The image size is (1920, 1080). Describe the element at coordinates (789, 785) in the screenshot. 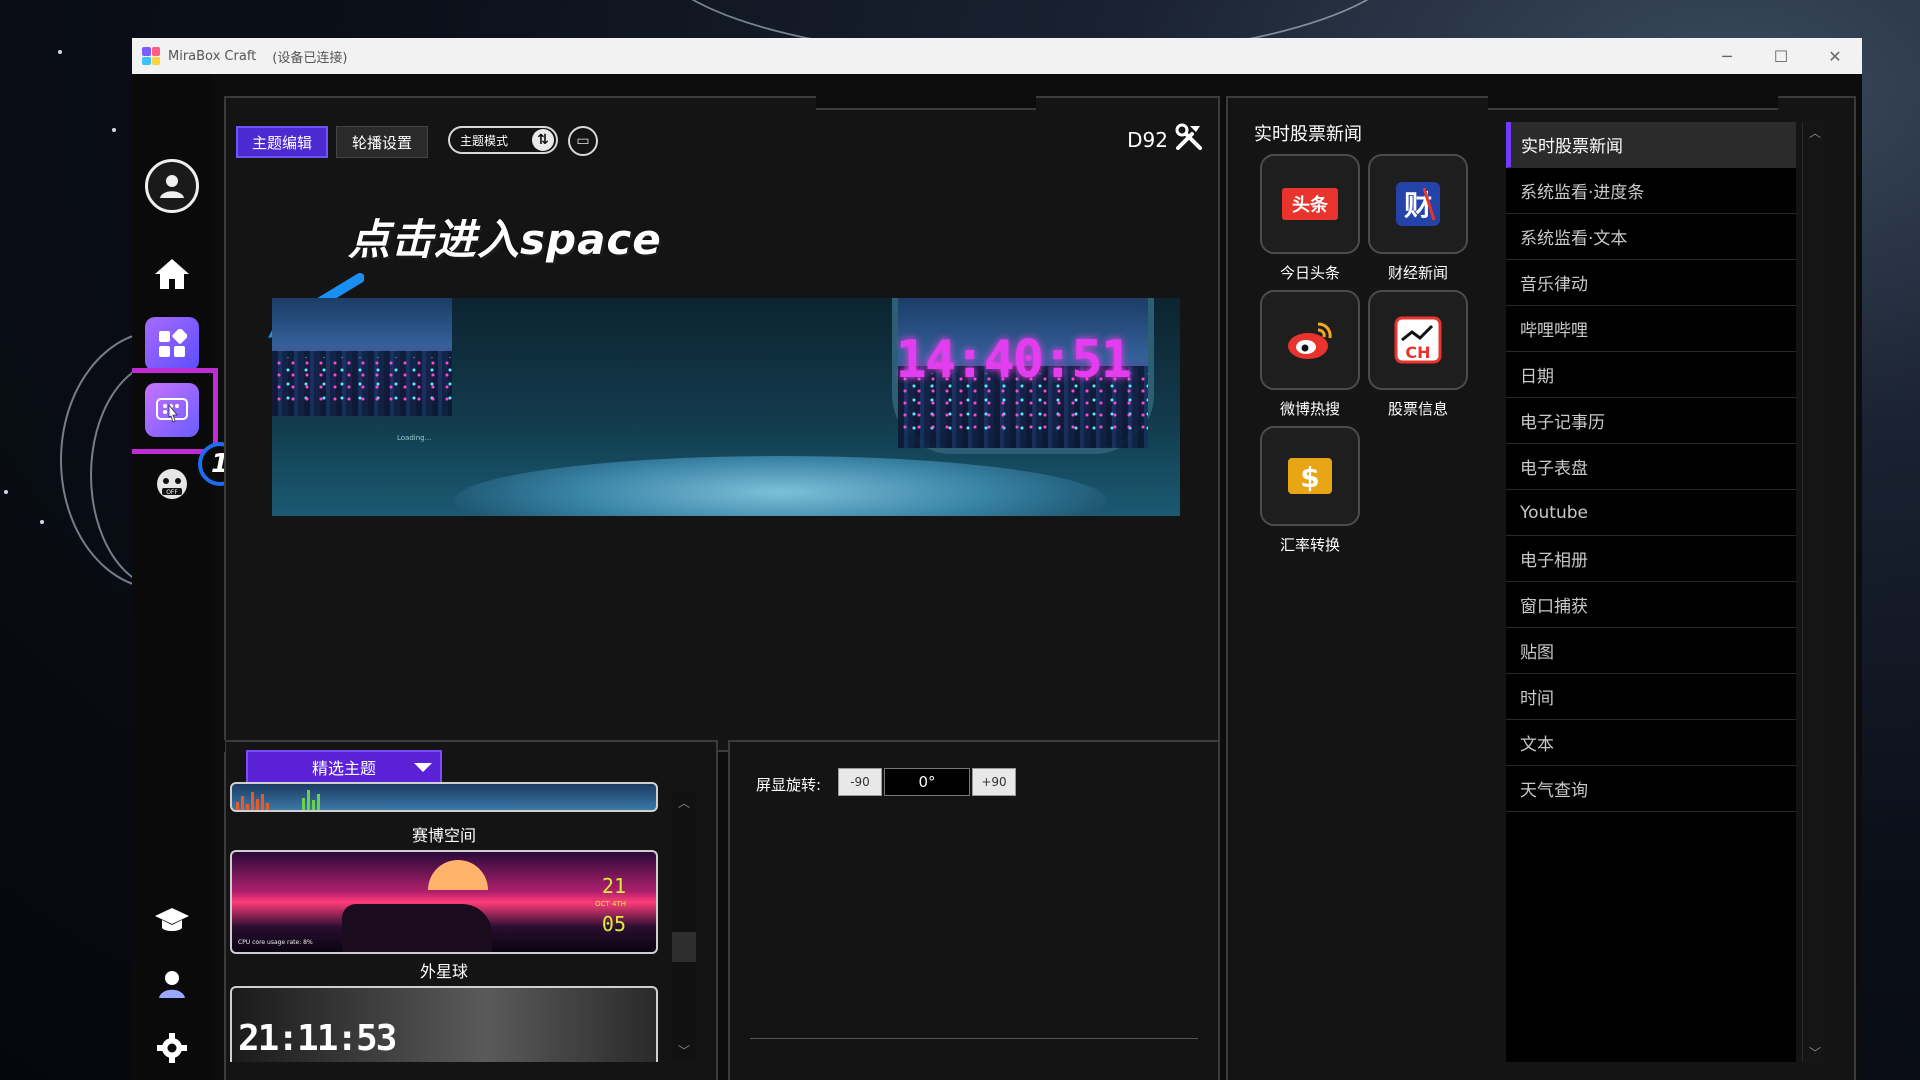

I see `rotation-label: 屏显旋转:` at that location.